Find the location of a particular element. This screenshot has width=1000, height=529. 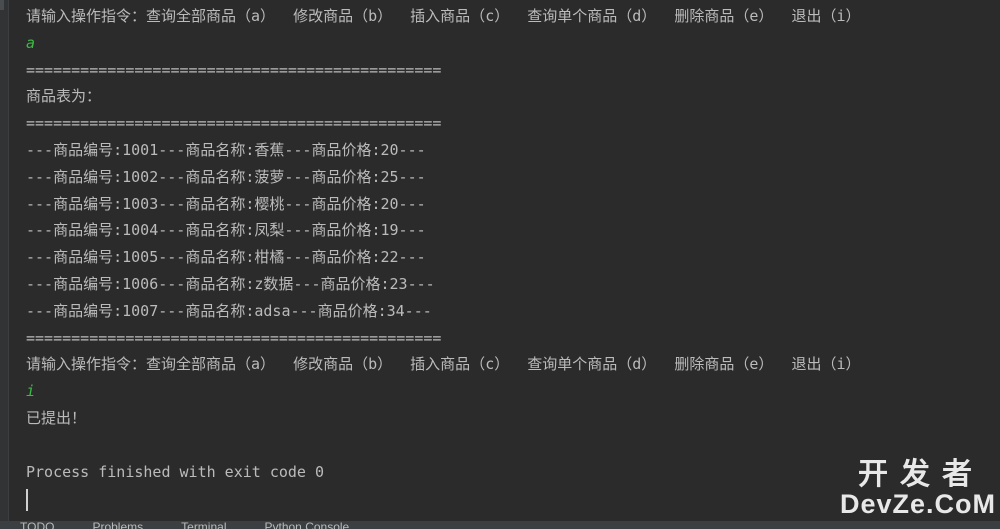

console-output-line: ---商品编号:1007---商品名称:adsa---商品价格:34--- is located at coordinates (229, 310).